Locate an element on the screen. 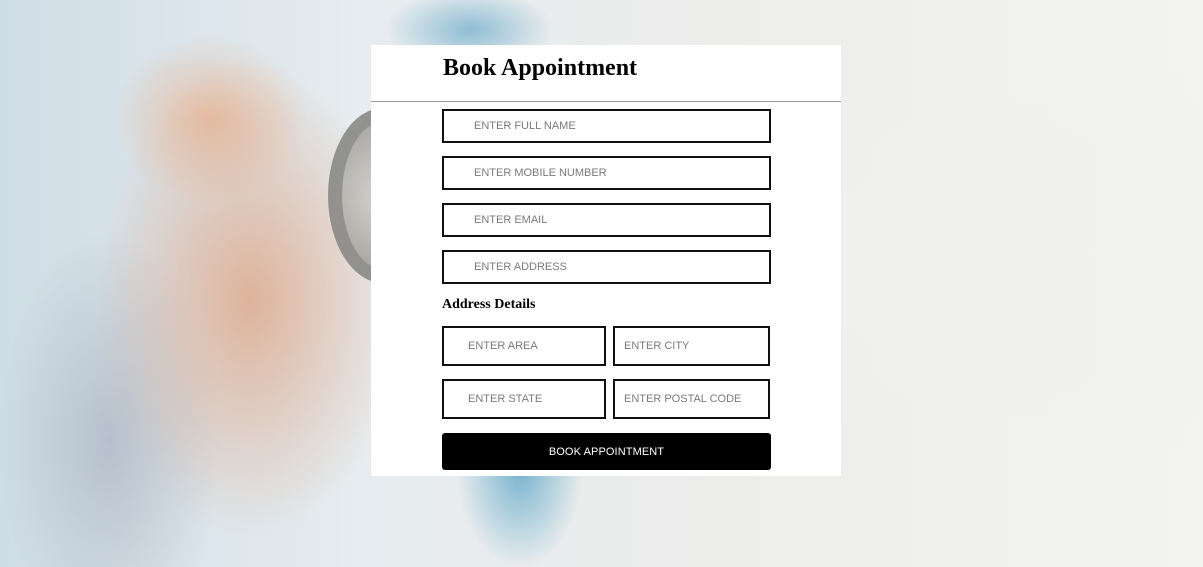  postal-code-input is located at coordinates (691, 399).